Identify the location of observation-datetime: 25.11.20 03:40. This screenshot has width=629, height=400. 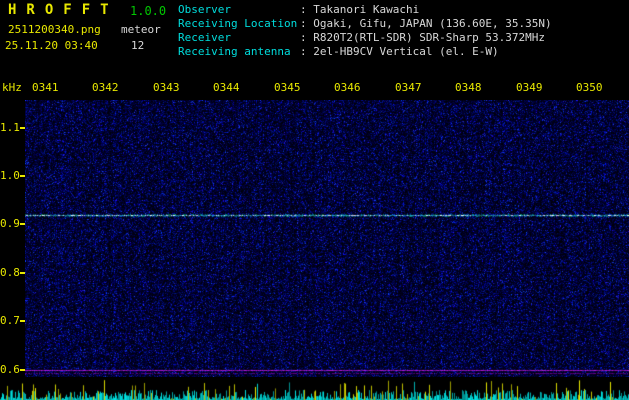
(51, 45).